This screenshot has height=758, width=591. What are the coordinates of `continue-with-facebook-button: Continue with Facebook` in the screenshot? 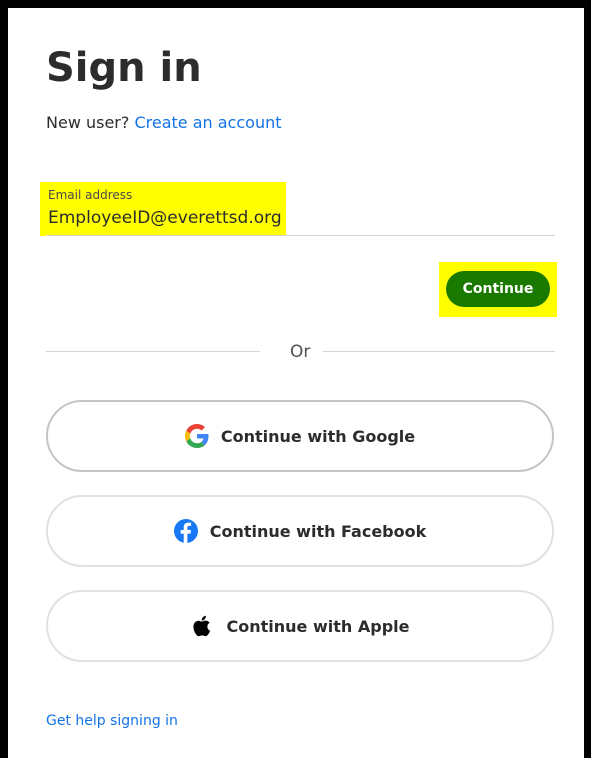 It's located at (300, 531).